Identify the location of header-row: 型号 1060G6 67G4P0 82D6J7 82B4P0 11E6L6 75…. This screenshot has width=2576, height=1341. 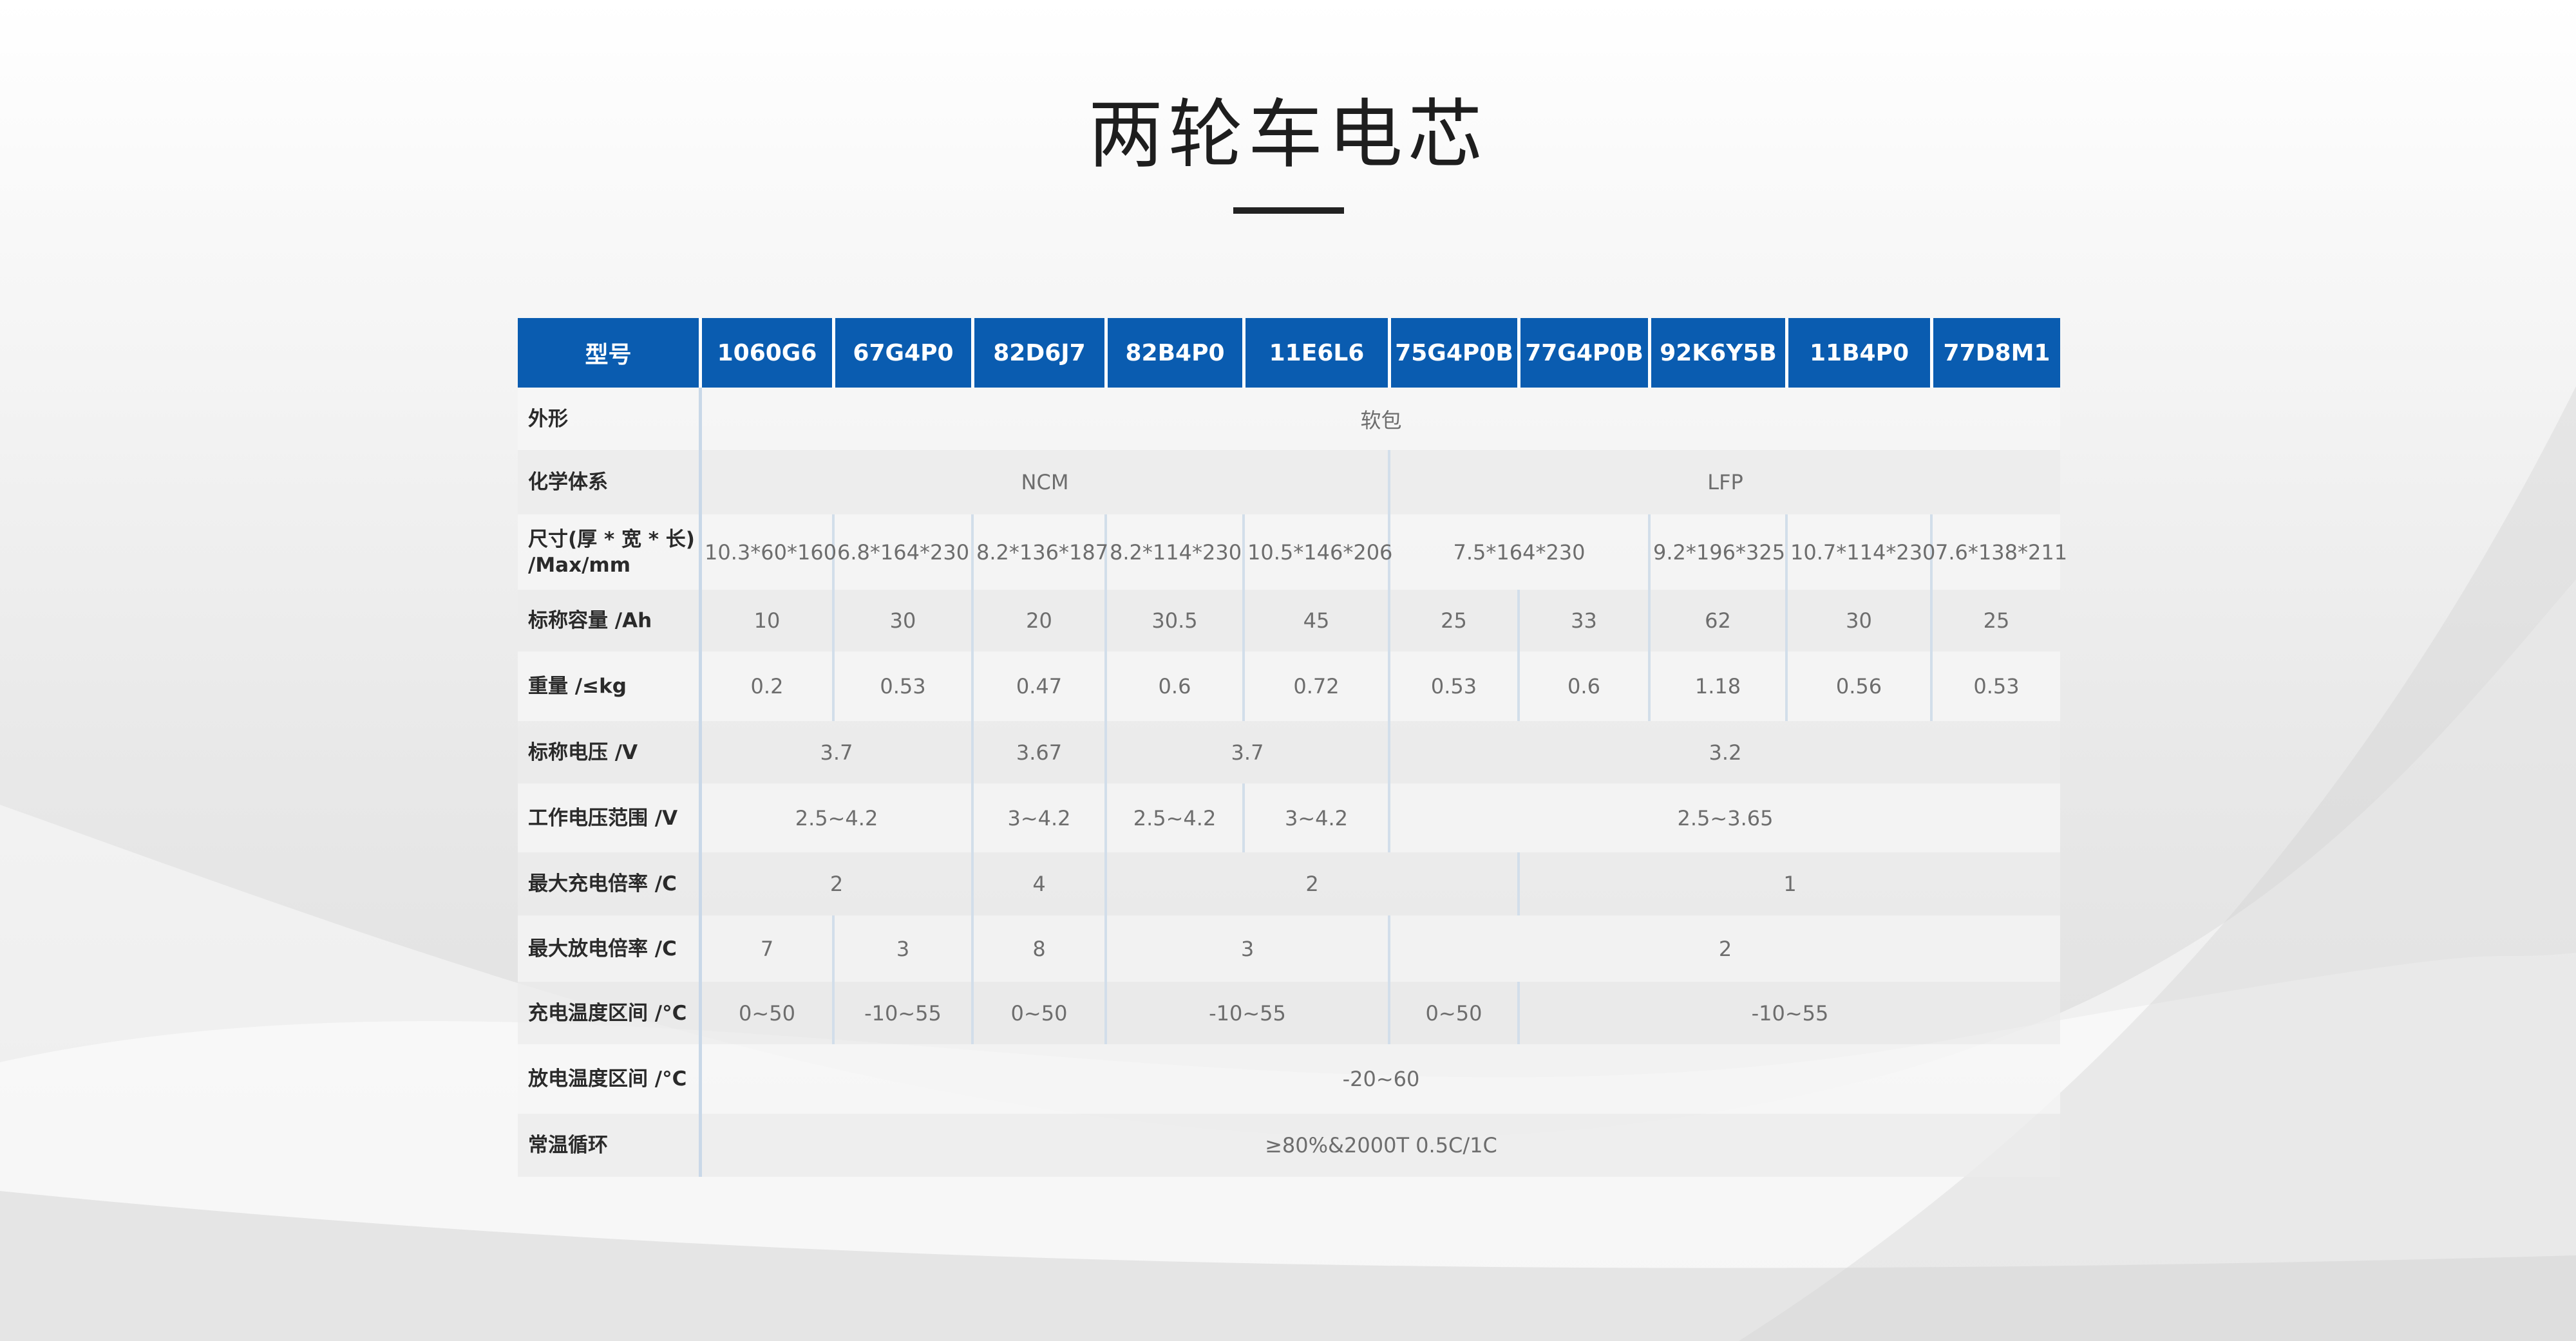
(1289, 353).